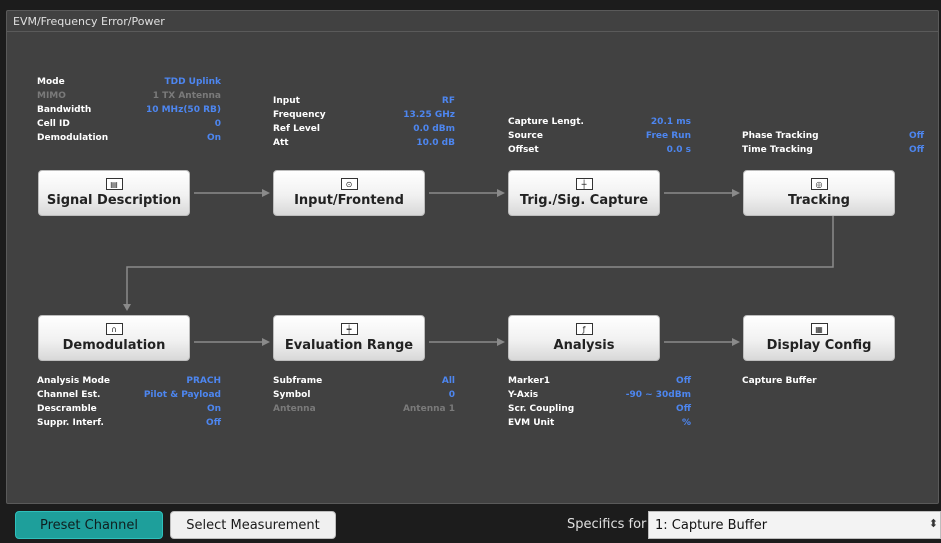 The width and height of the screenshot is (941, 543). Describe the element at coordinates (114, 184) in the screenshot. I see `signal-description-icon: ▤` at that location.